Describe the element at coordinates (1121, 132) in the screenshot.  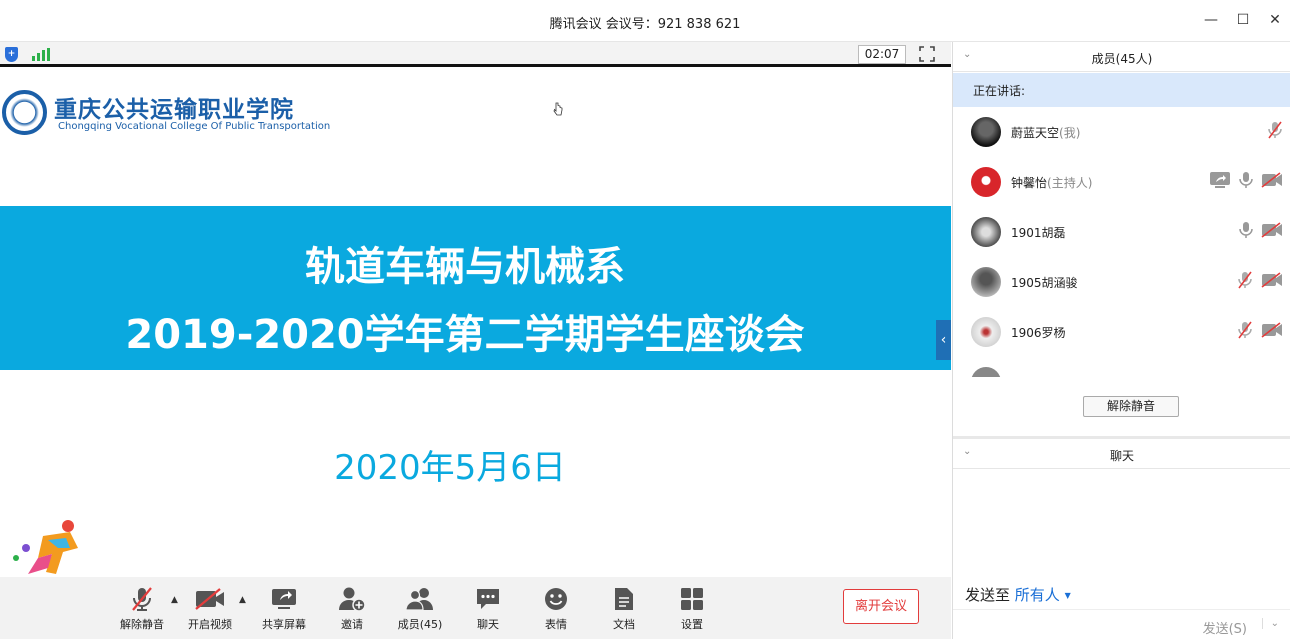
I see `member-row: 蔚蓝天空(我)` at that location.